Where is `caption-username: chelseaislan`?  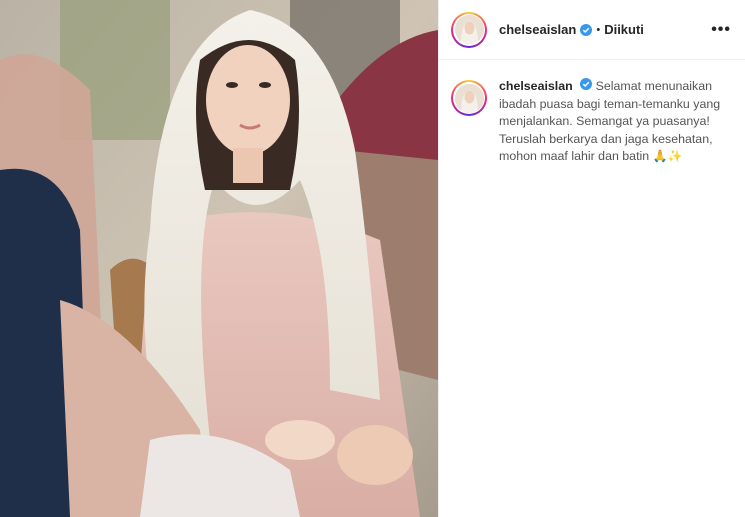 caption-username: chelseaislan is located at coordinates (536, 86).